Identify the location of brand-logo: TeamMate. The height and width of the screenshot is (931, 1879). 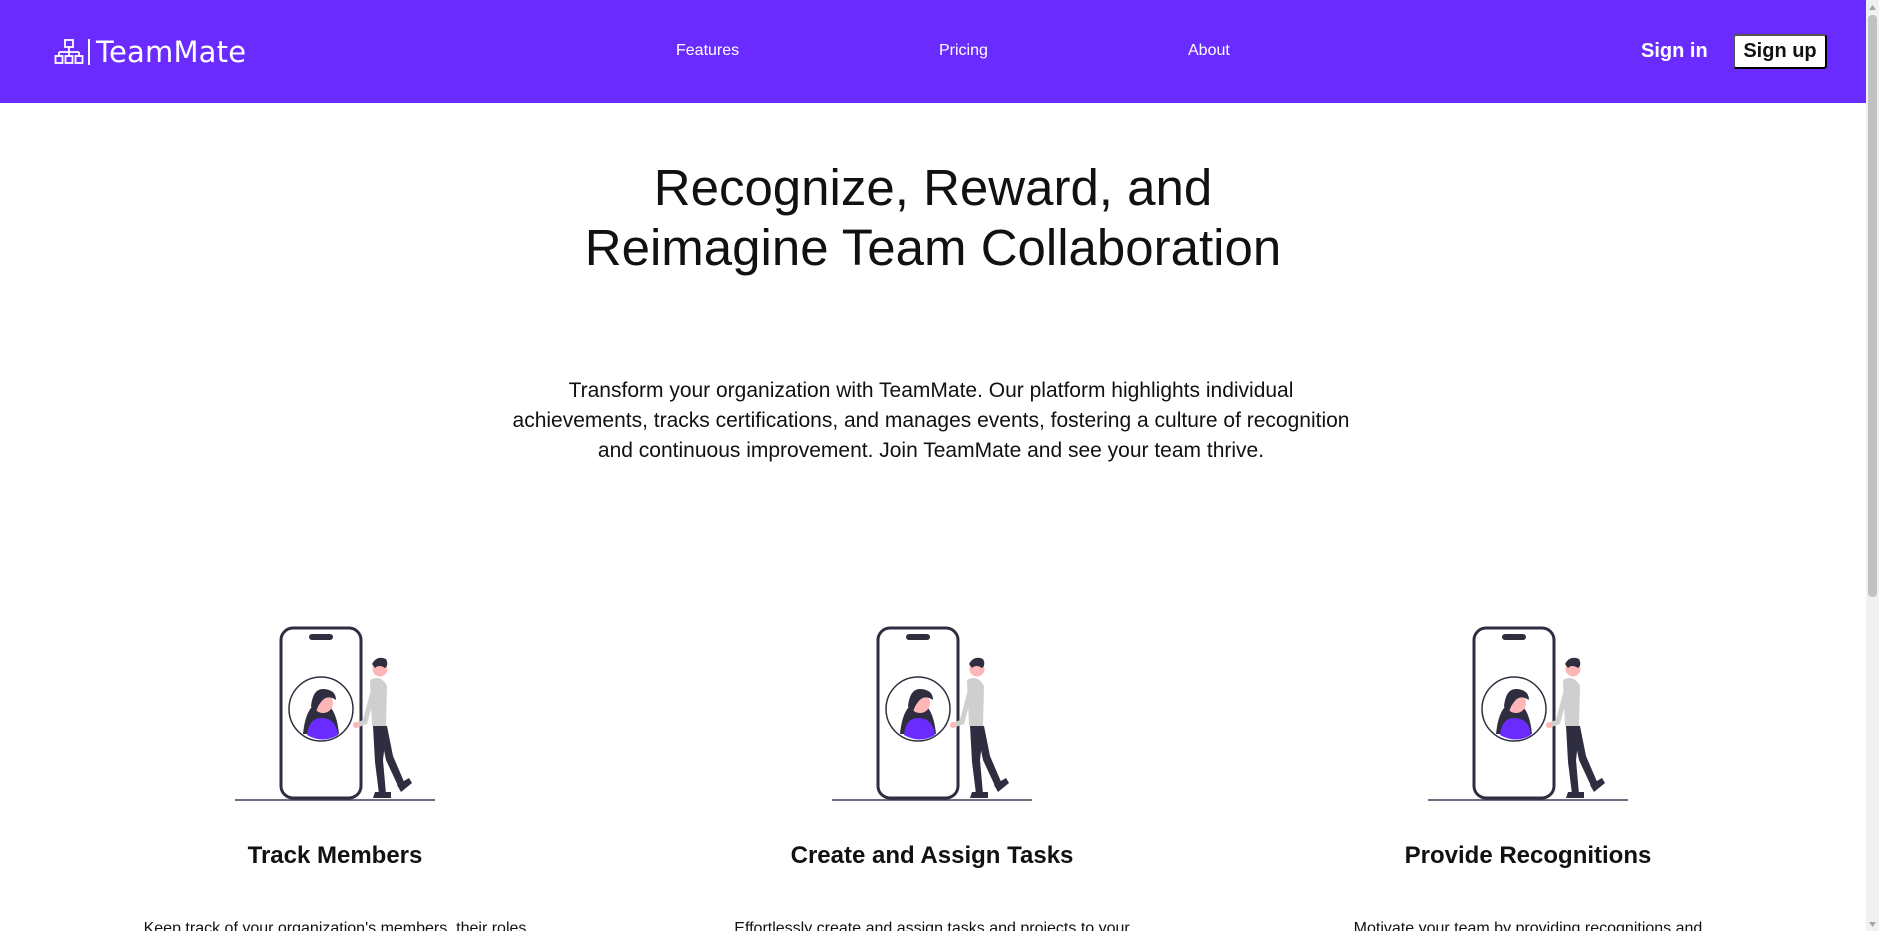
(150, 52).